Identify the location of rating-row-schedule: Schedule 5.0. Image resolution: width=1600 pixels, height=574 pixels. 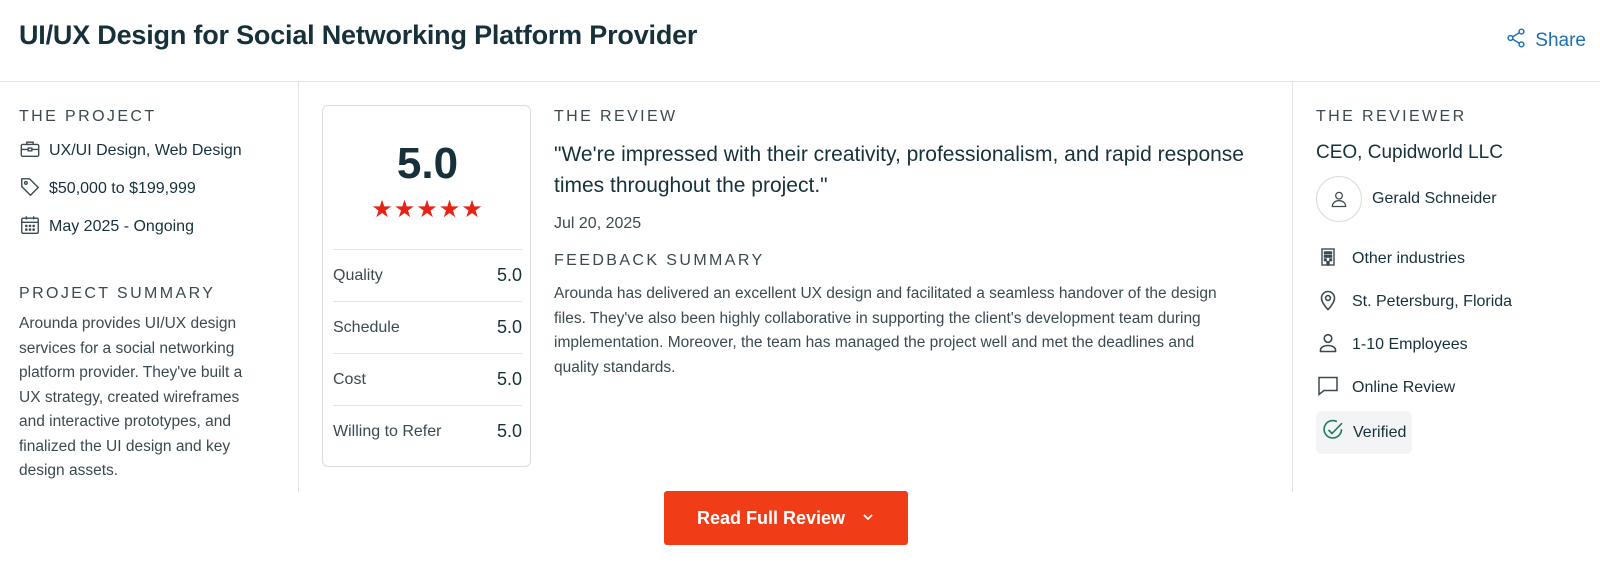
(427, 327).